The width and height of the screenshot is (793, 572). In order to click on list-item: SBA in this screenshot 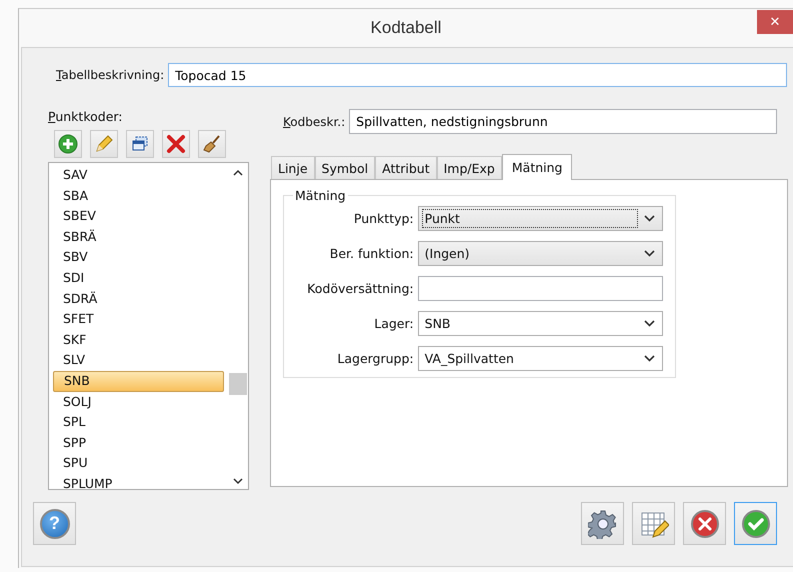, I will do `click(138, 196)`.